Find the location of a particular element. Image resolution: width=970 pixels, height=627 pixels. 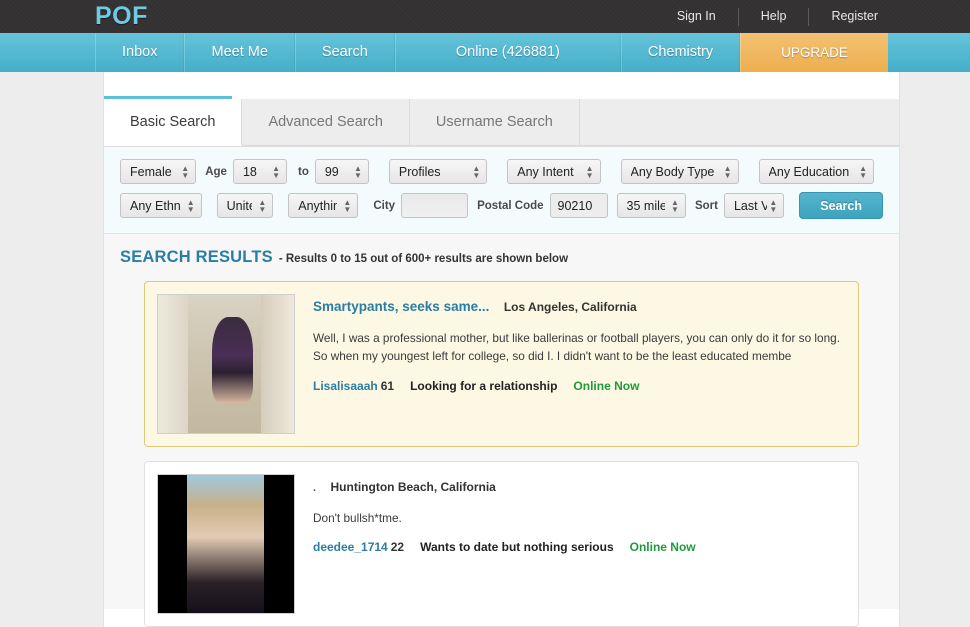

profile-blurb: Don't bullsh*tme. is located at coordinates (357, 518).